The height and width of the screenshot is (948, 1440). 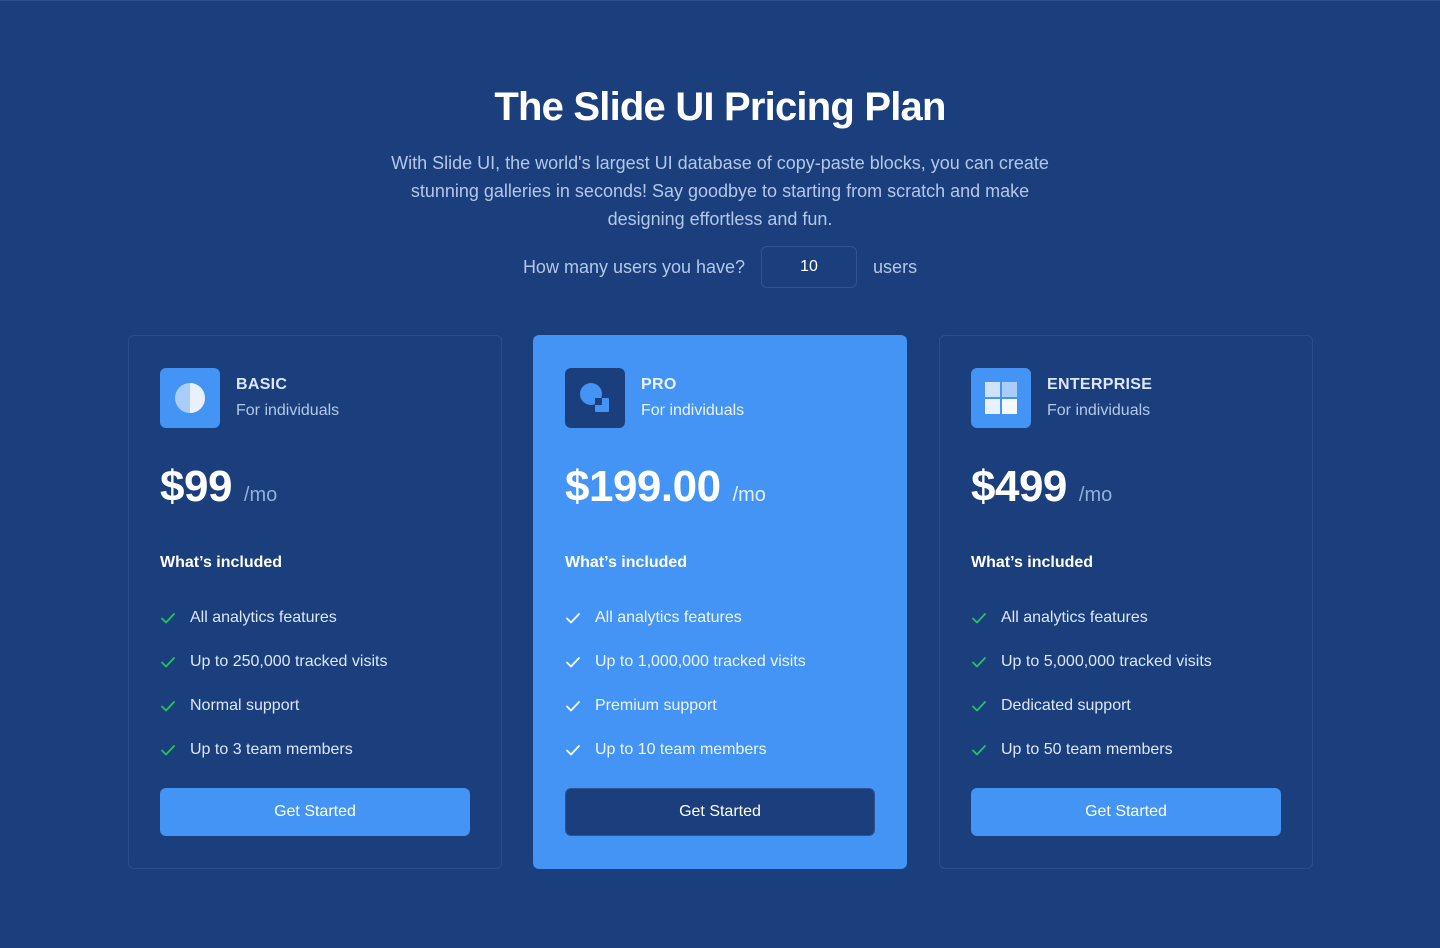 I want to click on plan-price: $199.00, so click(x=643, y=486).